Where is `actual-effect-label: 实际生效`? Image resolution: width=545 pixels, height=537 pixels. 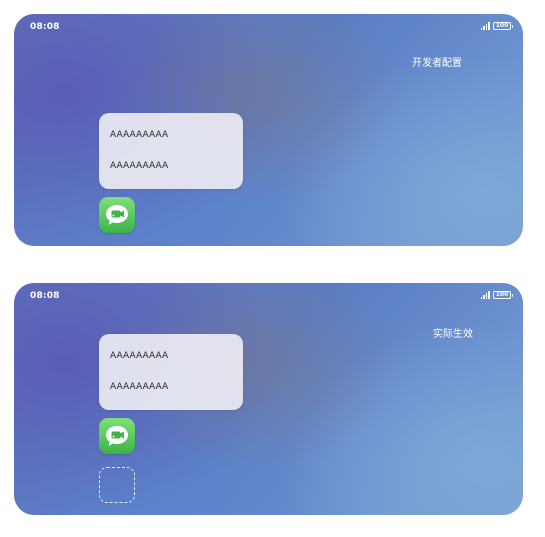
actual-effect-label: 实际生效 is located at coordinates (453, 334).